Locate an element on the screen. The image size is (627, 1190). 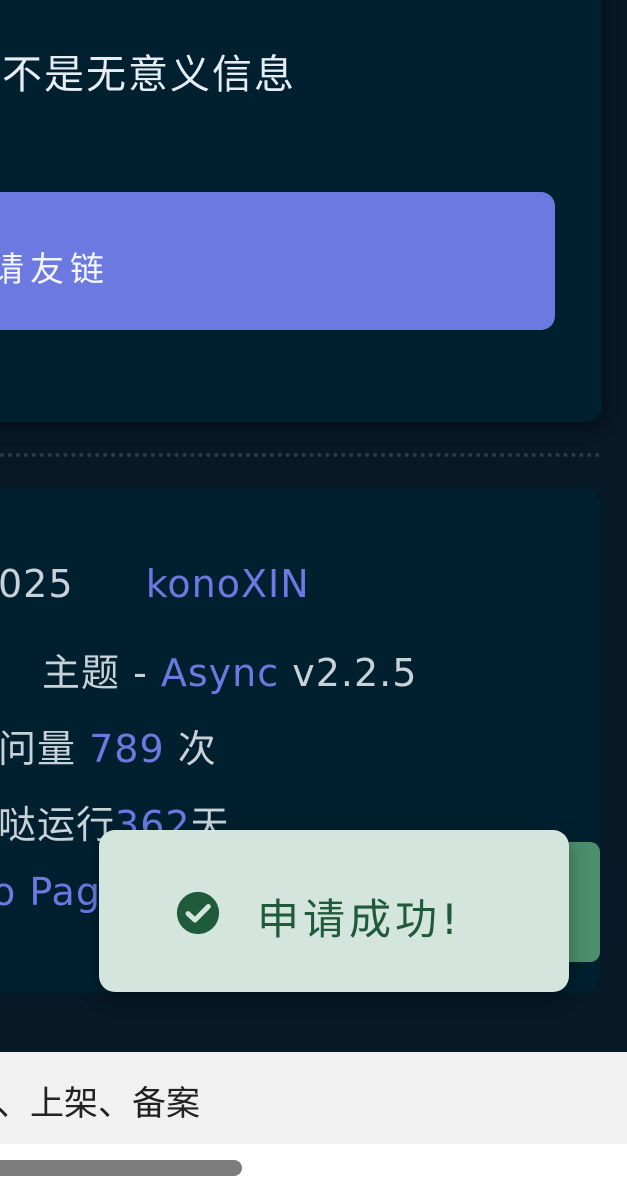
theme-version: v2.2.5 is located at coordinates (348, 673).